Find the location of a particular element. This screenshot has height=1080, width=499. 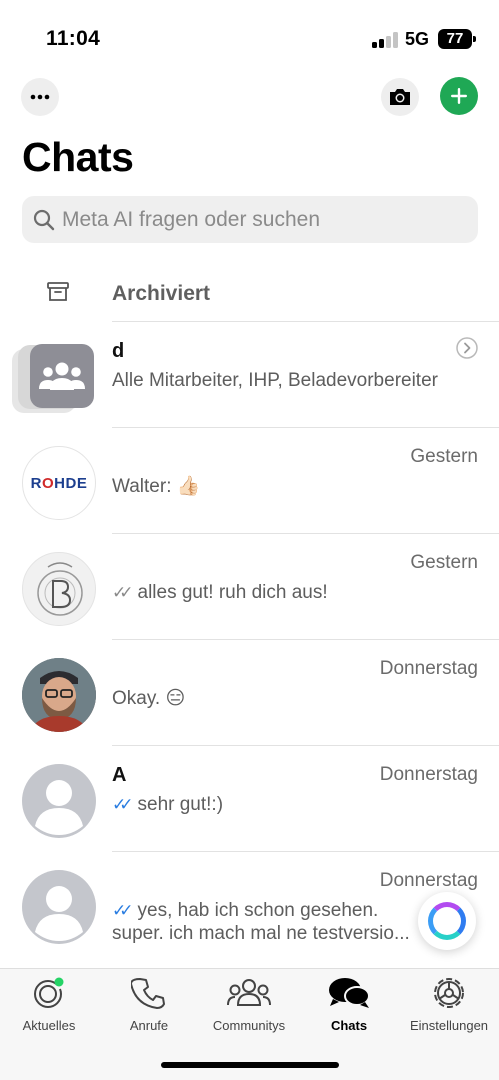

chat-row: Gestern ✓✓ alles gut! ruh dich aus! is located at coordinates (249, 587).